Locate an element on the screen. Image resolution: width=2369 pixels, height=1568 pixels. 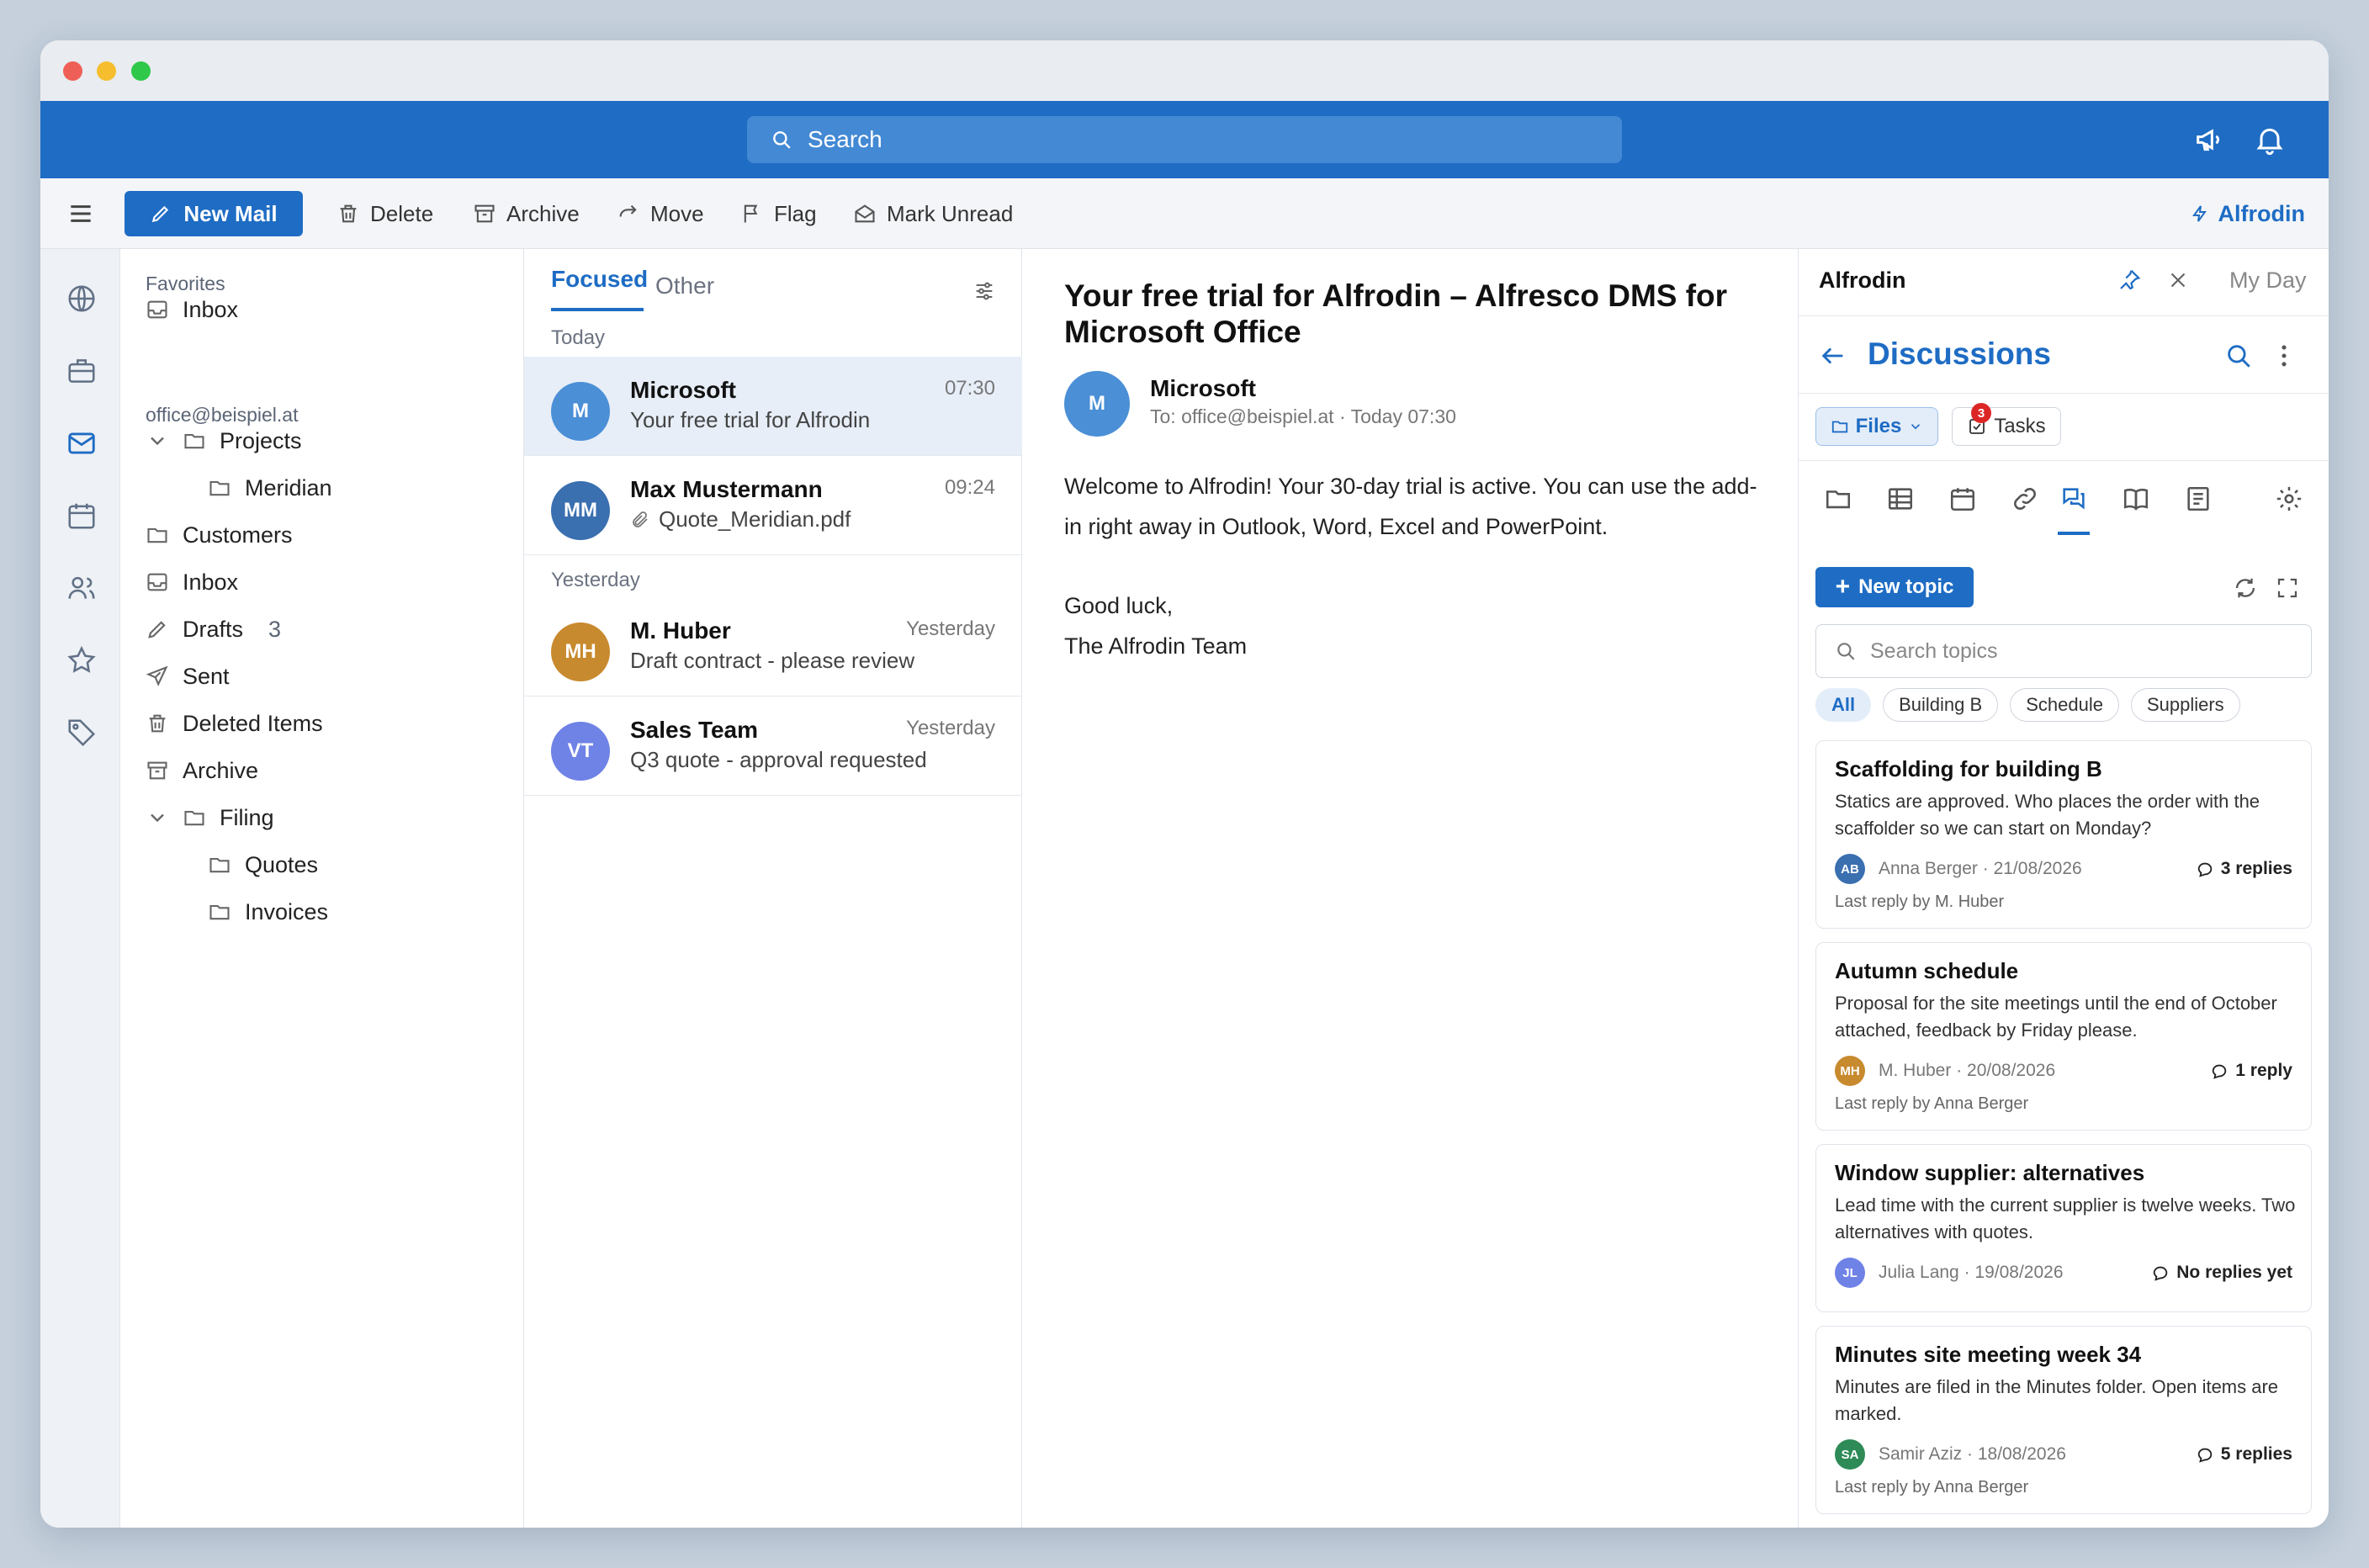
minimize-window-button is located at coordinates (107, 71).